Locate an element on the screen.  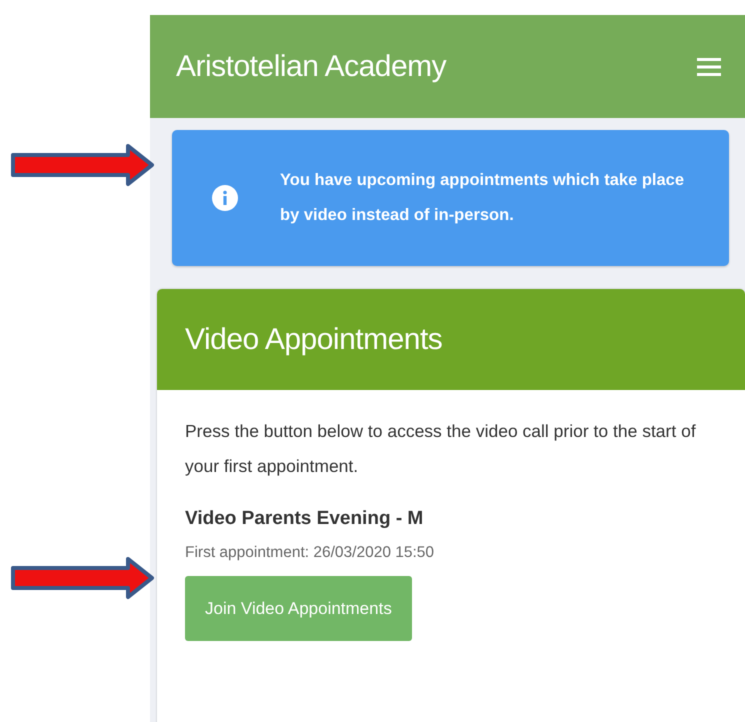
menu-icon is located at coordinates (709, 66).